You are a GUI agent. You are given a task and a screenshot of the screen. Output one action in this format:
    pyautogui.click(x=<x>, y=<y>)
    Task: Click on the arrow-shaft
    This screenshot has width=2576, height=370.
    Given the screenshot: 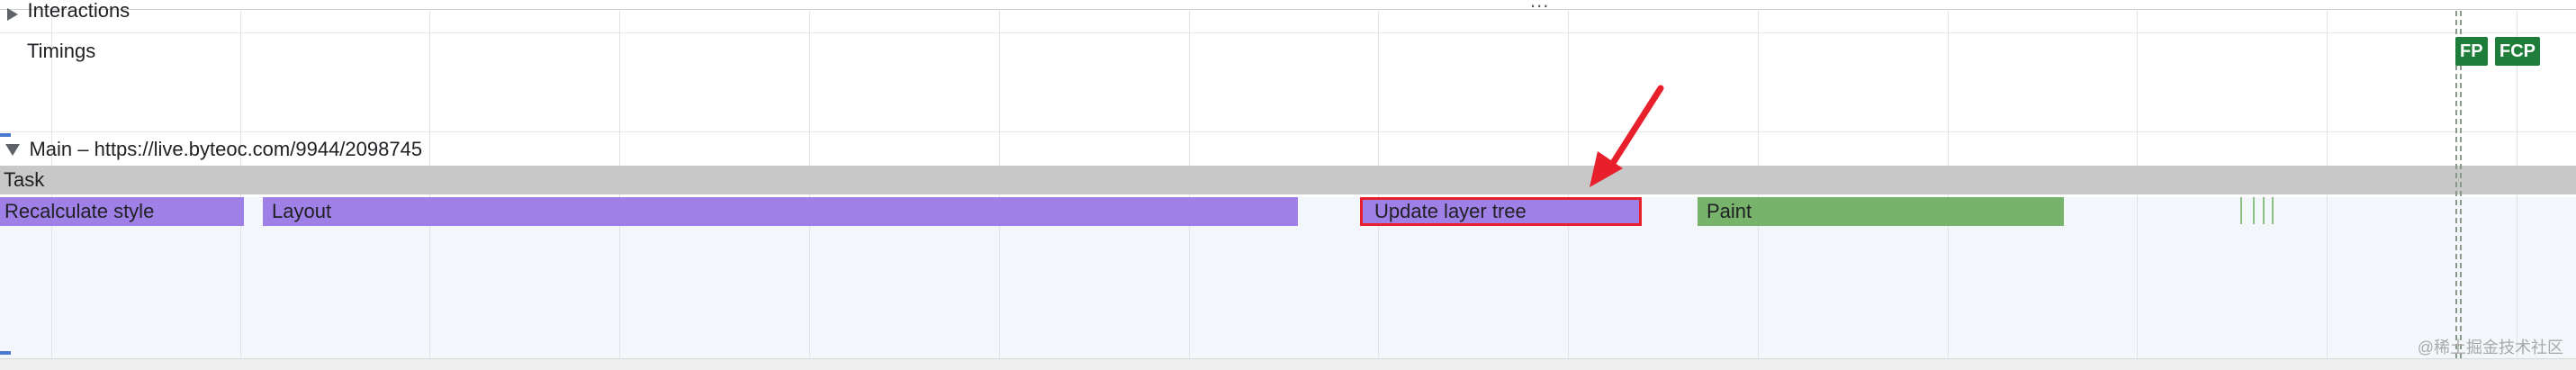 What is the action you would take?
    pyautogui.click(x=1633, y=130)
    